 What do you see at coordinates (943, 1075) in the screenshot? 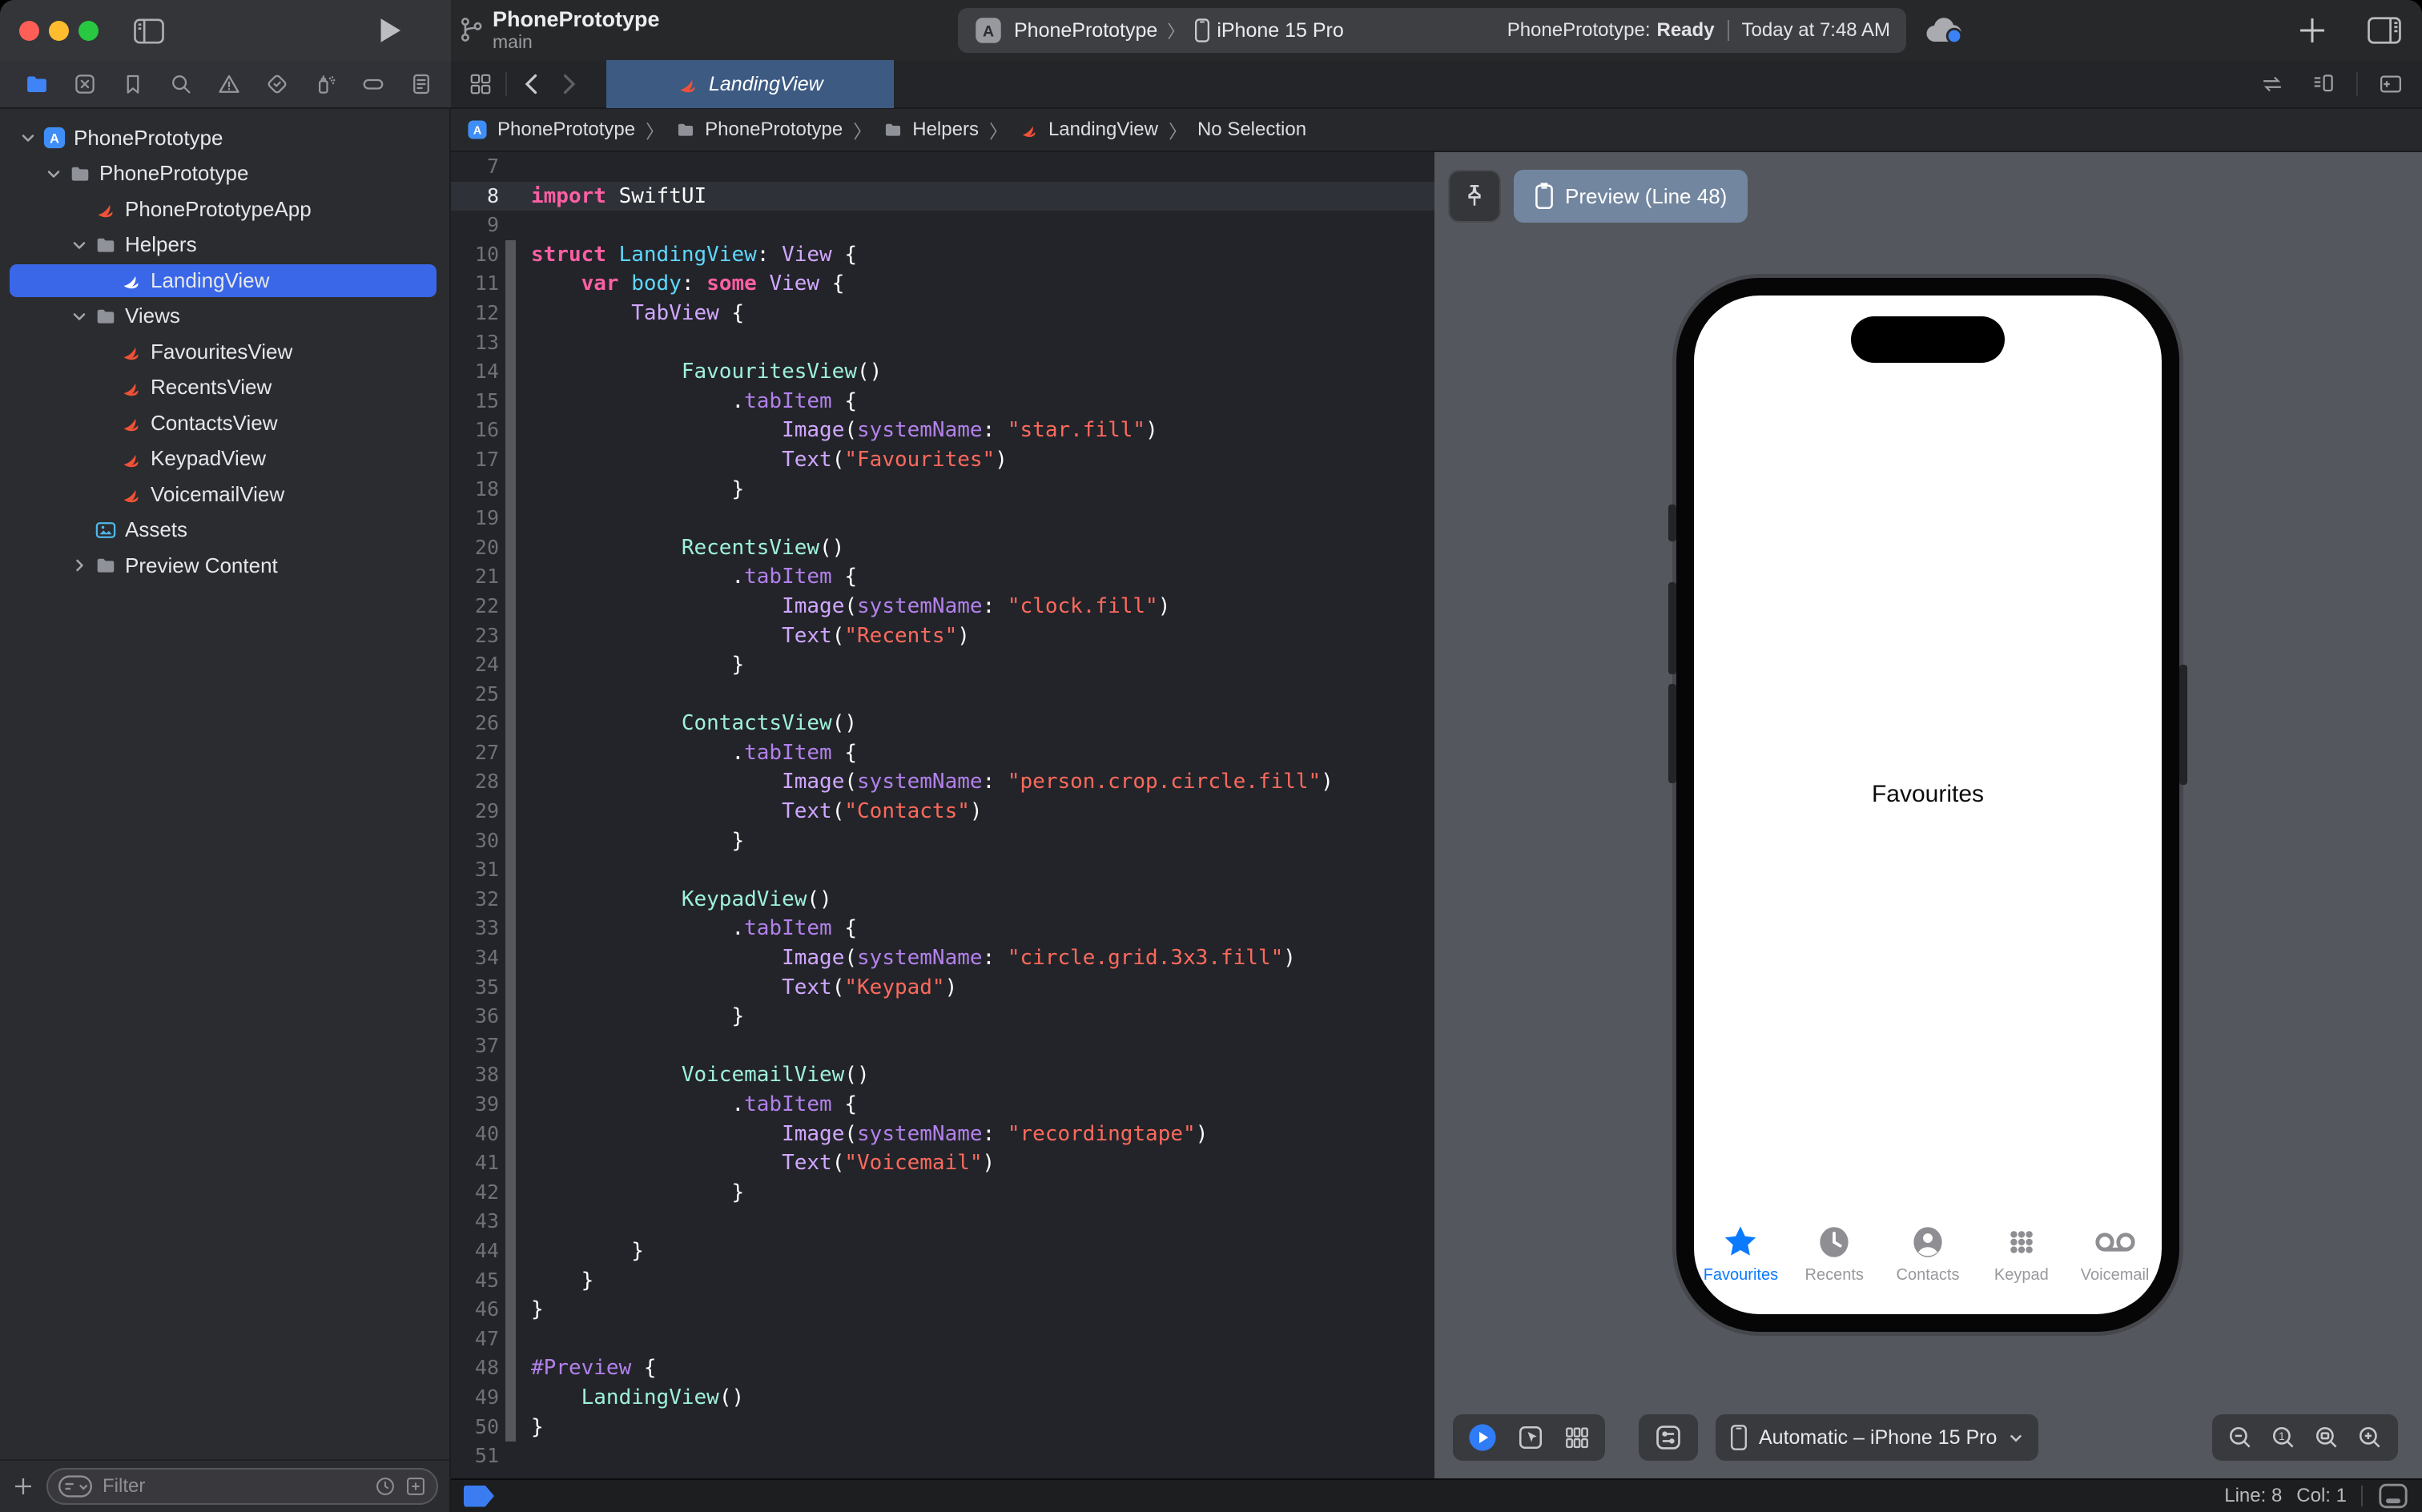
I see `code-line-38: 38 VoicemailView()` at bounding box center [943, 1075].